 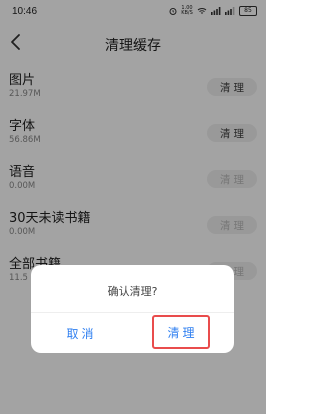 What do you see at coordinates (132, 309) in the screenshot?
I see `confirm-dialog: 确认清理? 取消 清理` at bounding box center [132, 309].